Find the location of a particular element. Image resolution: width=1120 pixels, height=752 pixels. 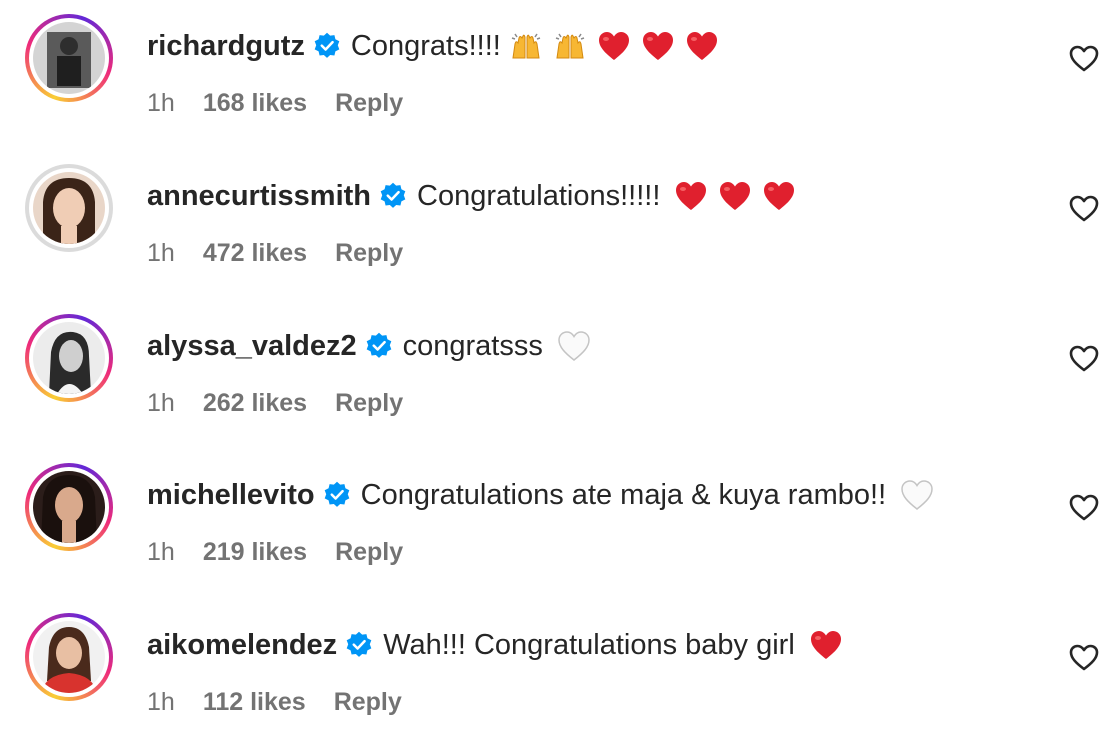

likes-count: 168 likes is located at coordinates (255, 103).